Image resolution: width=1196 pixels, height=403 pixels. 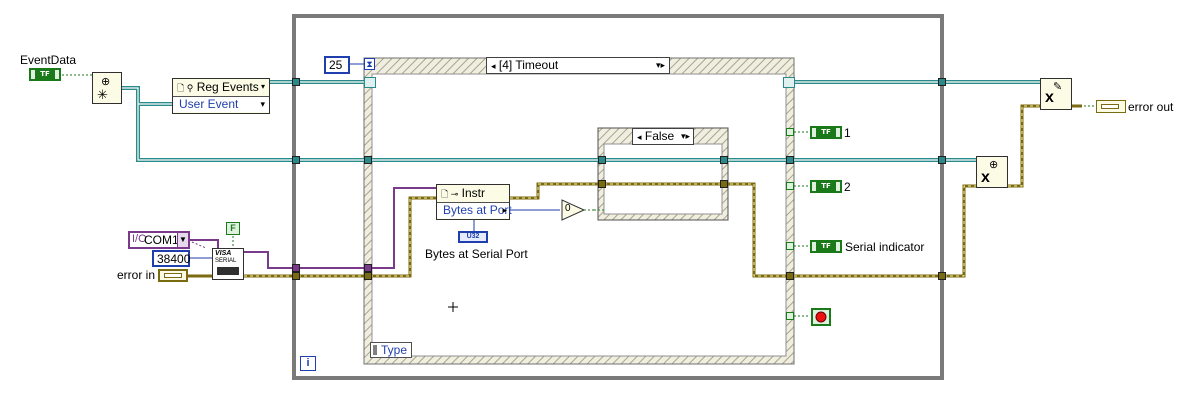 What do you see at coordinates (296, 276) in the screenshot?
I see `tunnel-error-left` at bounding box center [296, 276].